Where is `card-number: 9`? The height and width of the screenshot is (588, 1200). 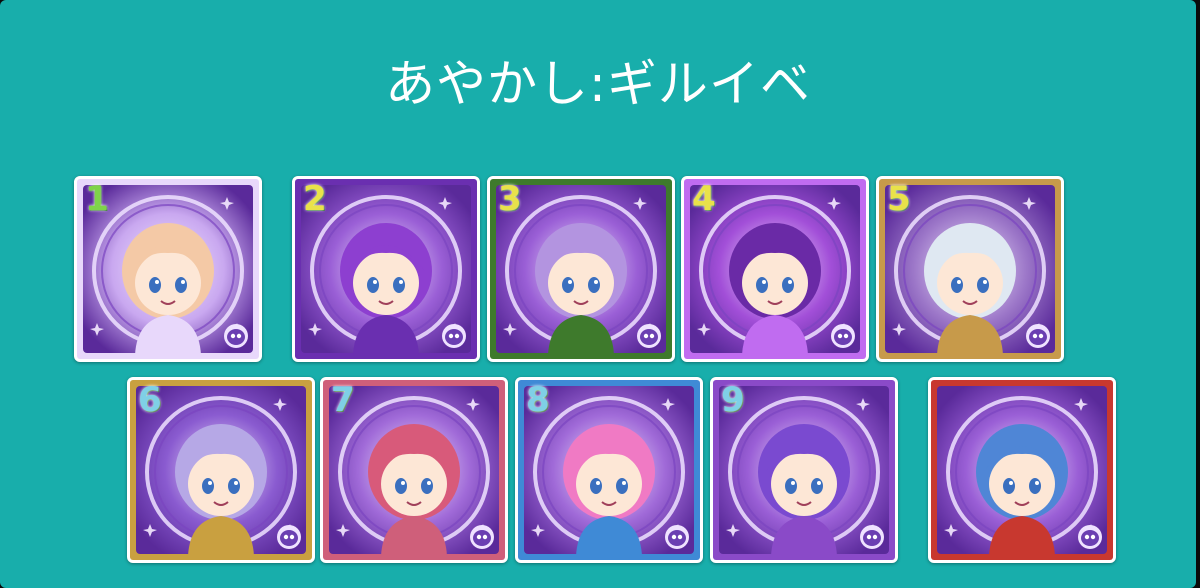 card-number: 9 is located at coordinates (733, 400).